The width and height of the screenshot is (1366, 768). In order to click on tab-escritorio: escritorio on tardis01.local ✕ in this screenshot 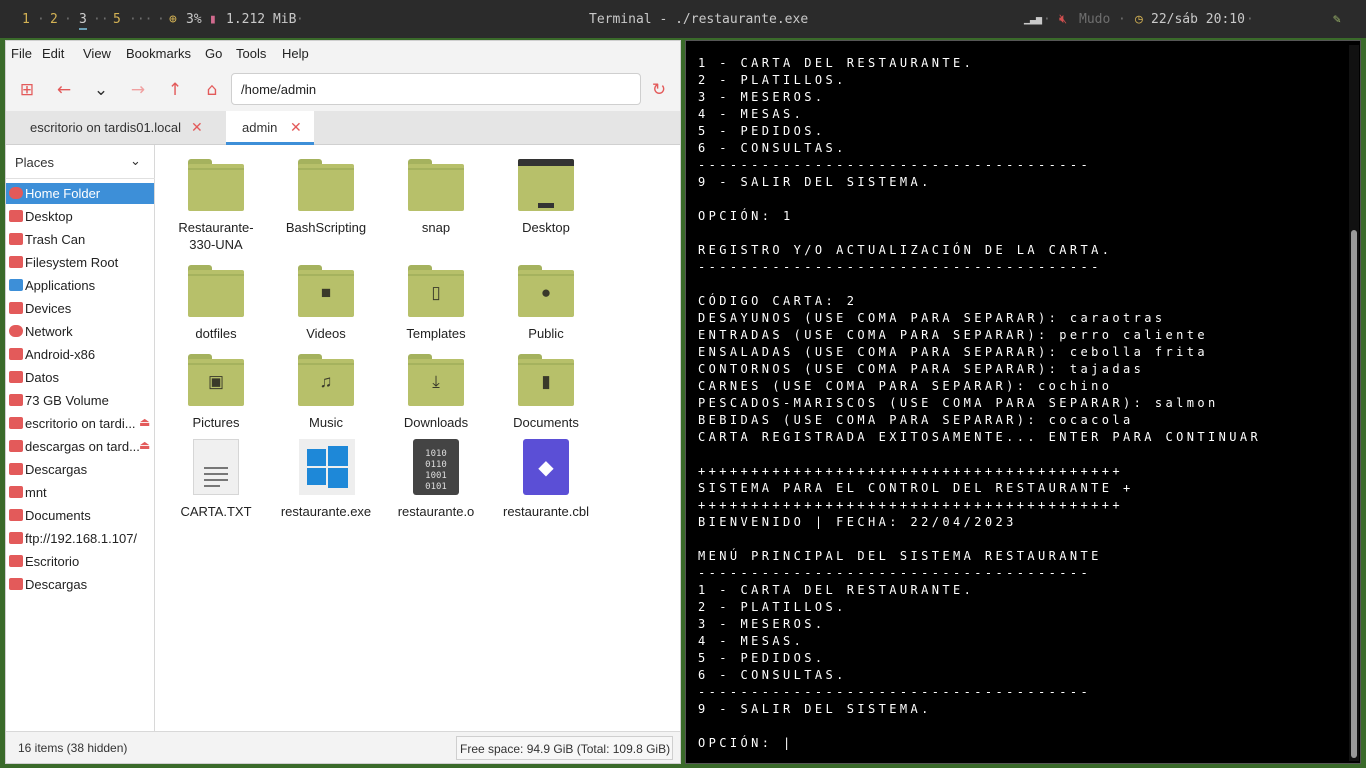, I will do `click(115, 128)`.